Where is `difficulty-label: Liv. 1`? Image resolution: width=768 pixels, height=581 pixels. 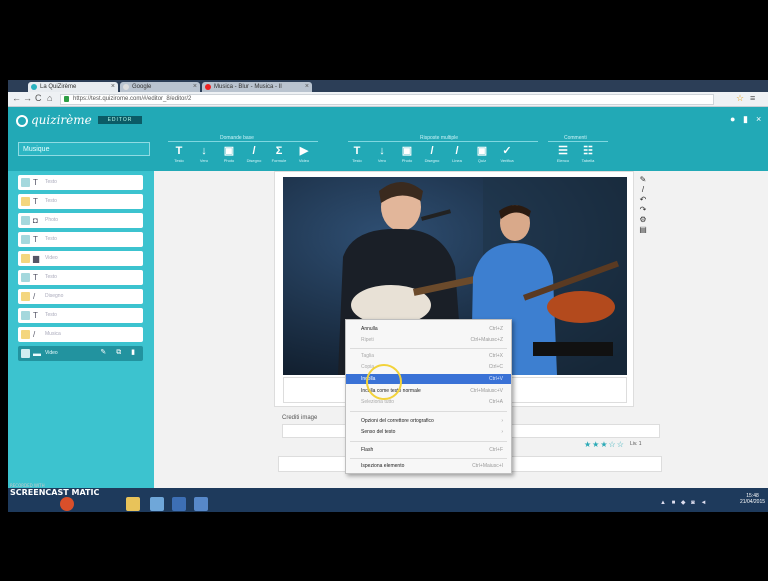
difficulty-label: Liv. 1 is located at coordinates (636, 444).